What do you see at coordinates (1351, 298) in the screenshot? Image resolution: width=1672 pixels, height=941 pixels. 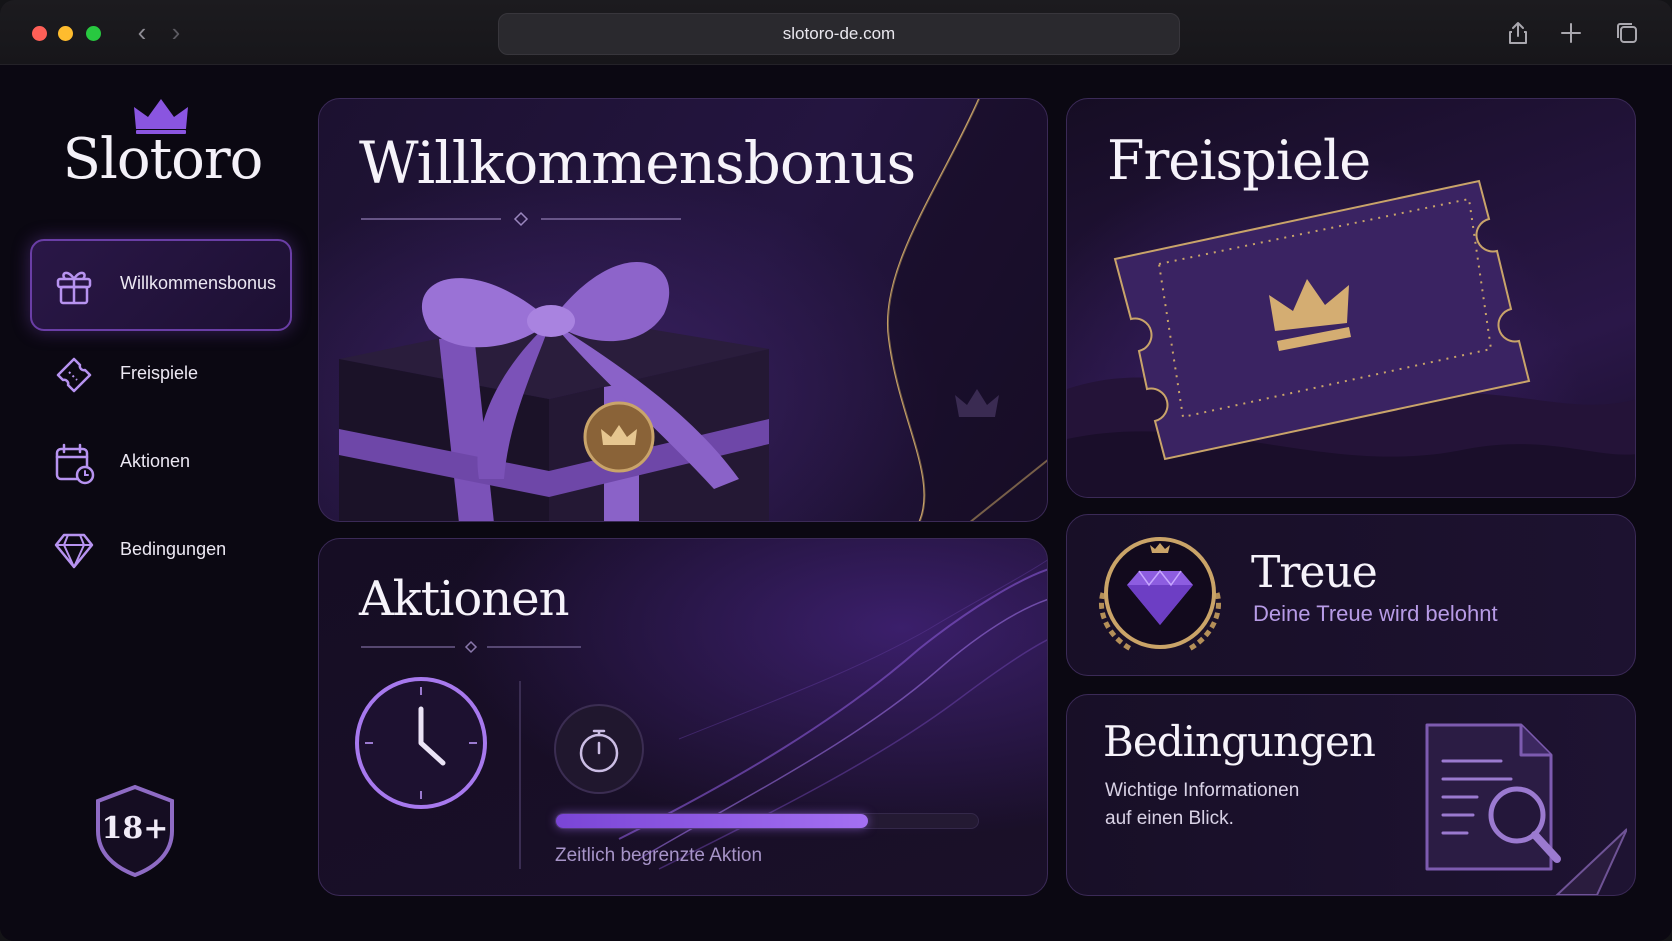 I see `free-spins-card: Freispiele` at bounding box center [1351, 298].